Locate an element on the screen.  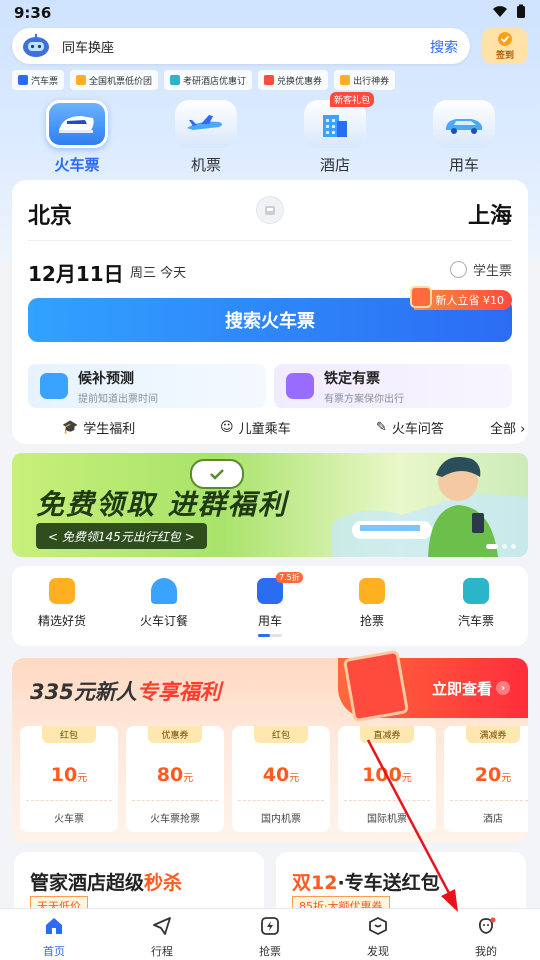
link-train-qa: ✎ 火车问答 is located at coordinates (410, 427).